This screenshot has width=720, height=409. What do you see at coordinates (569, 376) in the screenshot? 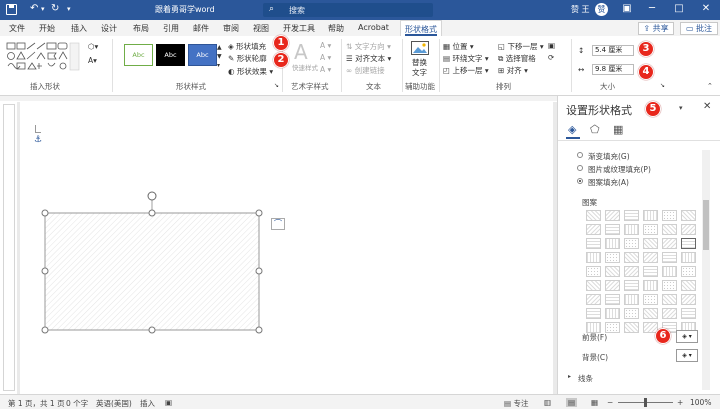
I see `expand-arrow-icon: ▸` at bounding box center [569, 376].